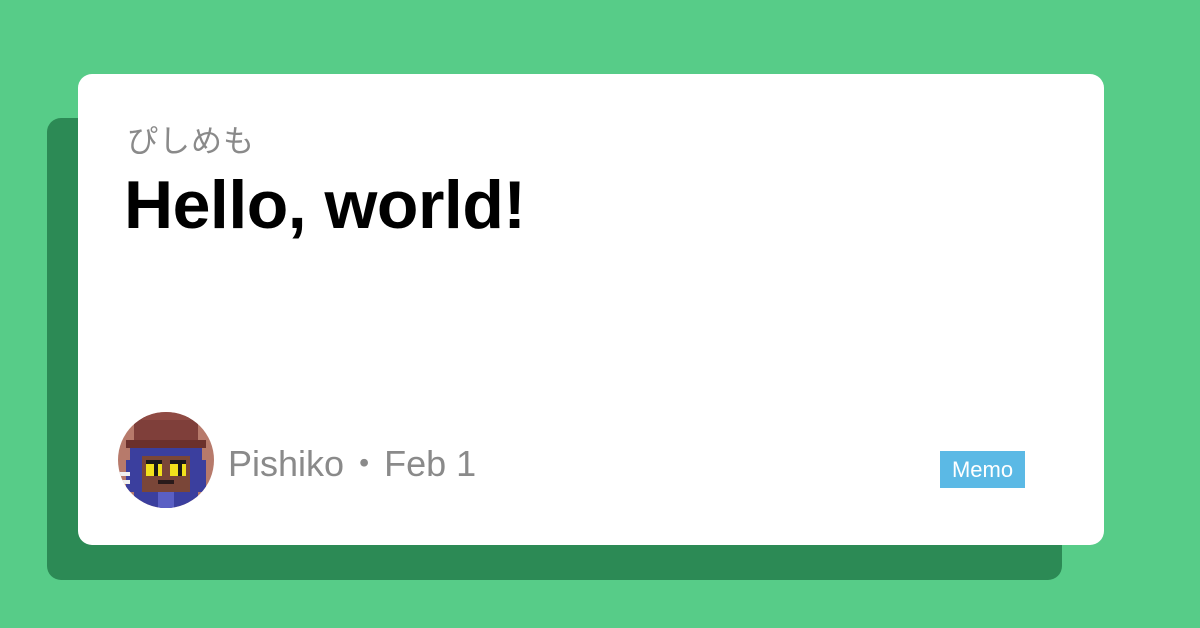  I want to click on tag-badge: Memo, so click(982, 469).